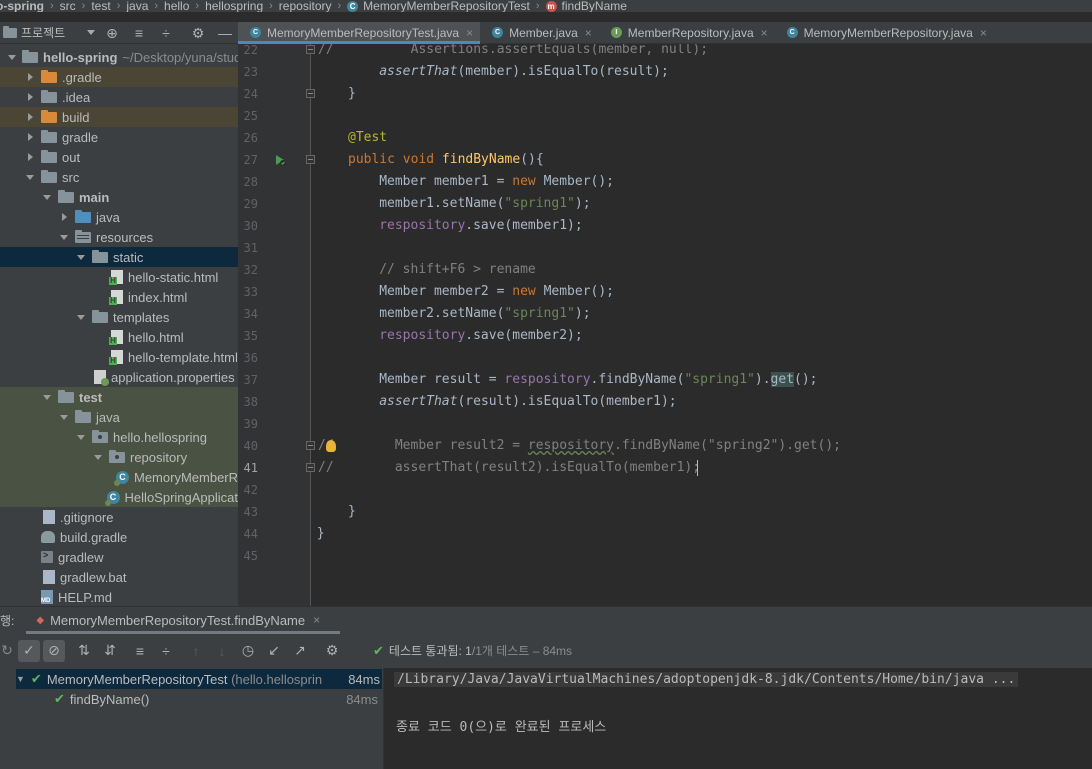 The height and width of the screenshot is (769, 1092). I want to click on tree-item: C MemoryMemberR, so click(119, 477).